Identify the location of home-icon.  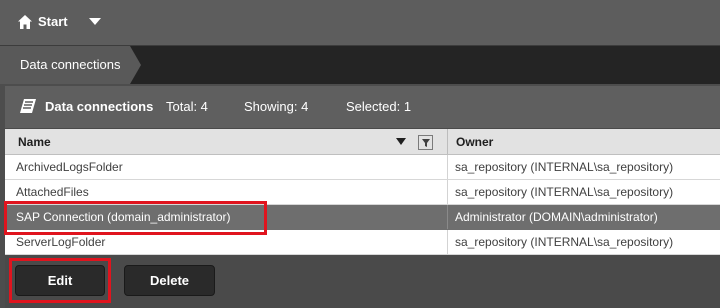
(25, 22).